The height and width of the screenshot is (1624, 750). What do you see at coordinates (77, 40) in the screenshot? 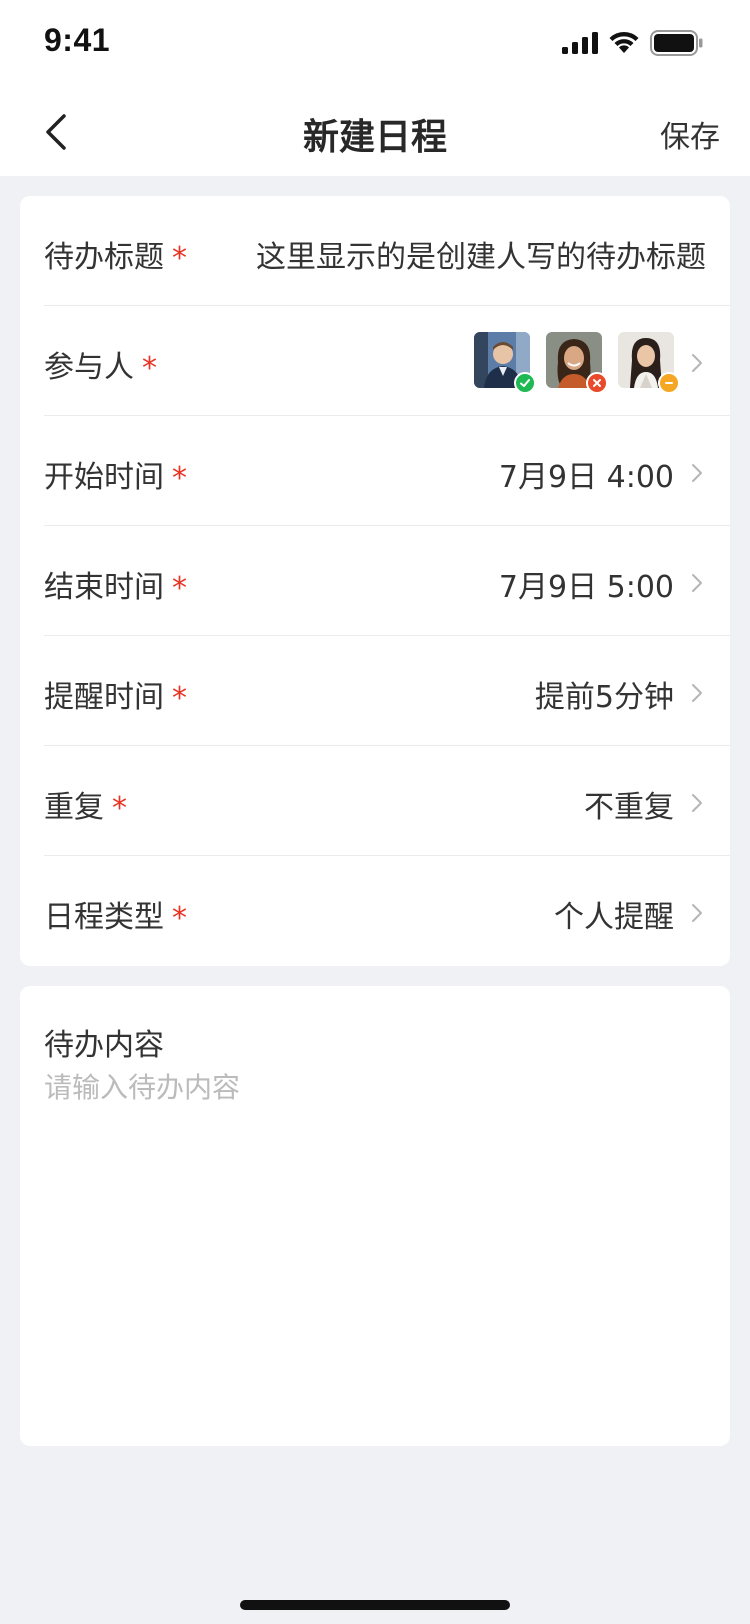
I see `status-time: 9:41` at bounding box center [77, 40].